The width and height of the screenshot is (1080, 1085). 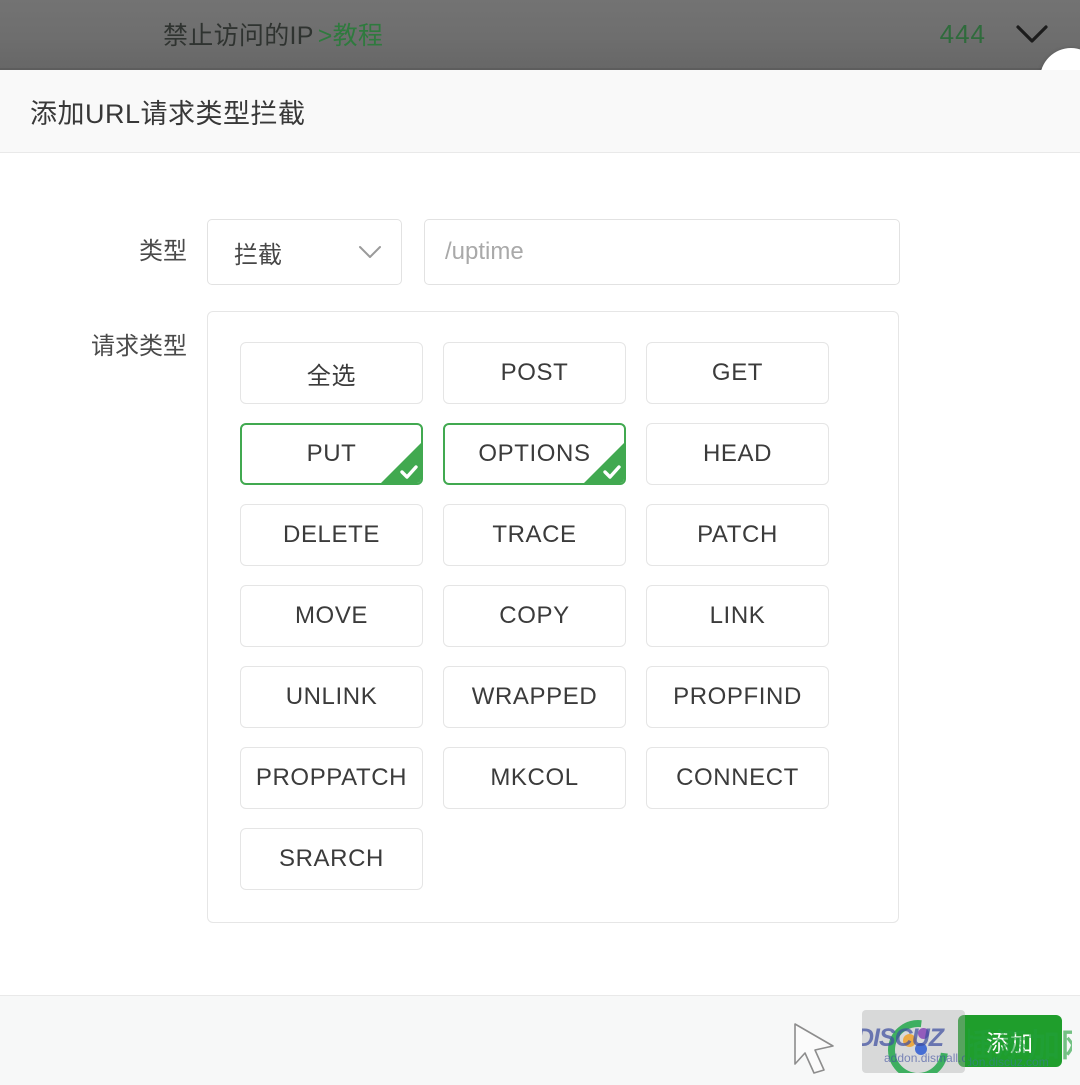 I want to click on method-button-srarch: SRARCH, so click(x=331, y=859).